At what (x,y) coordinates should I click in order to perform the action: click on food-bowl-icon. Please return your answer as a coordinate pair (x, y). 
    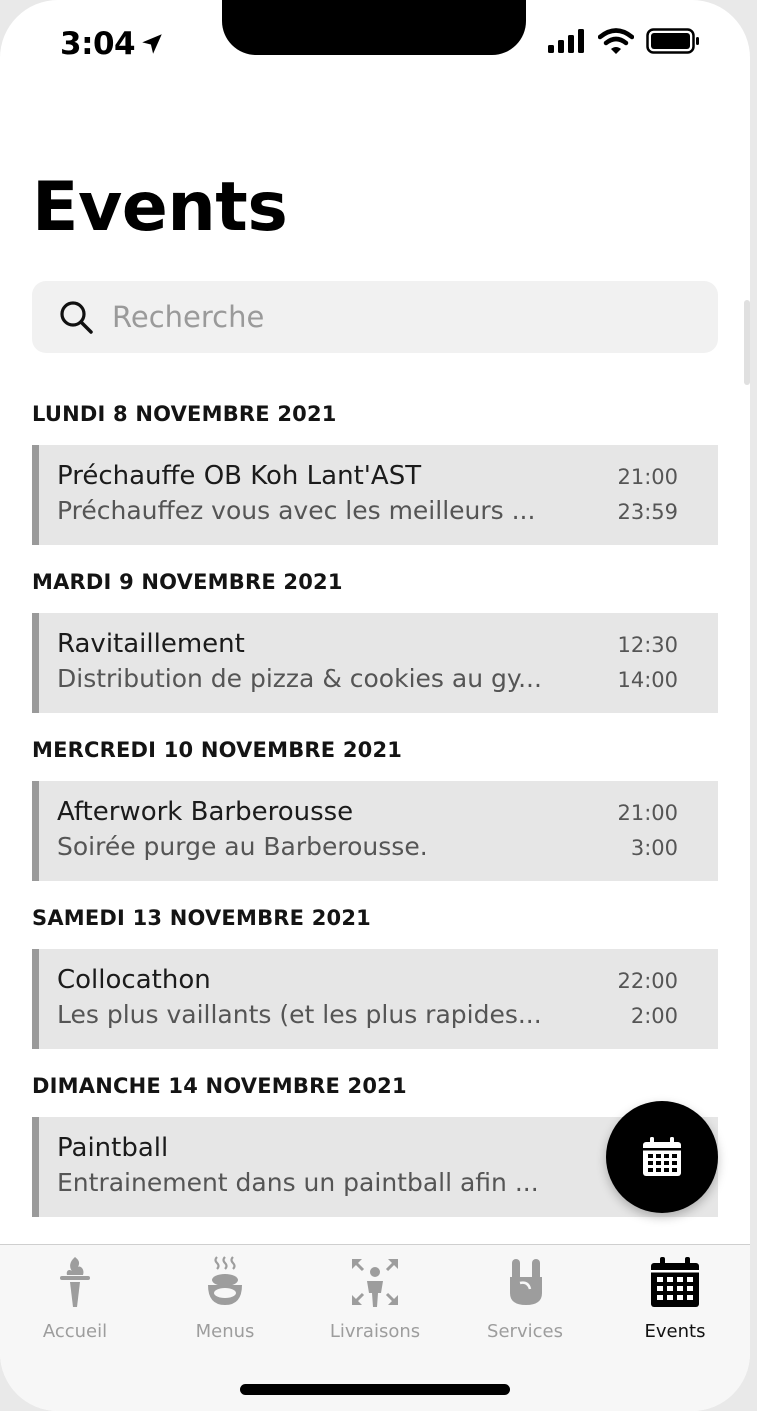
    Looking at the image, I should click on (225, 1280).